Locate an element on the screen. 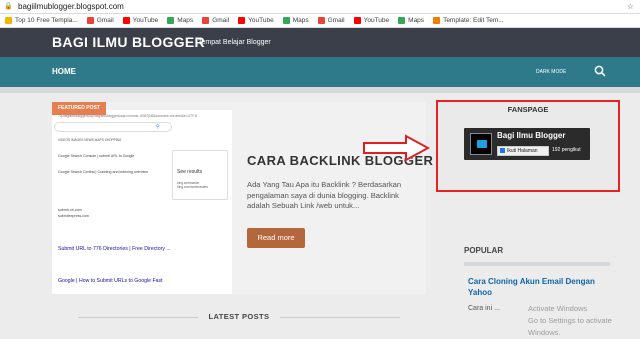 The height and width of the screenshot is (339, 640). arrow-right-icon is located at coordinates (396, 148).